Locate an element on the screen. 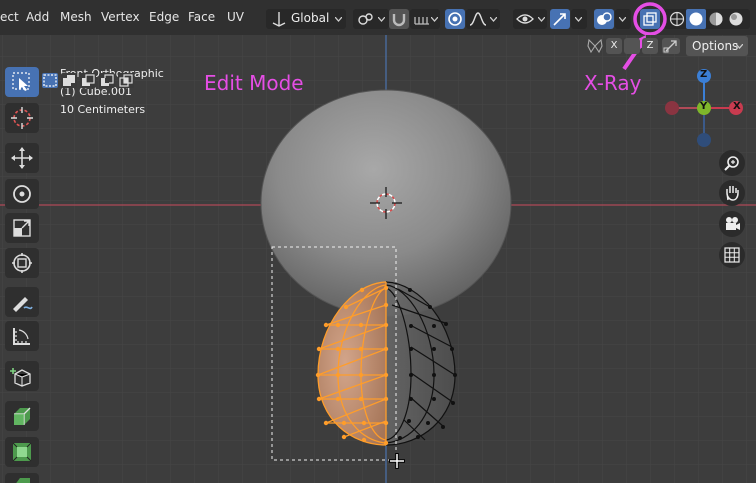 The image size is (756, 483). menu-add: Add is located at coordinates (37, 17).